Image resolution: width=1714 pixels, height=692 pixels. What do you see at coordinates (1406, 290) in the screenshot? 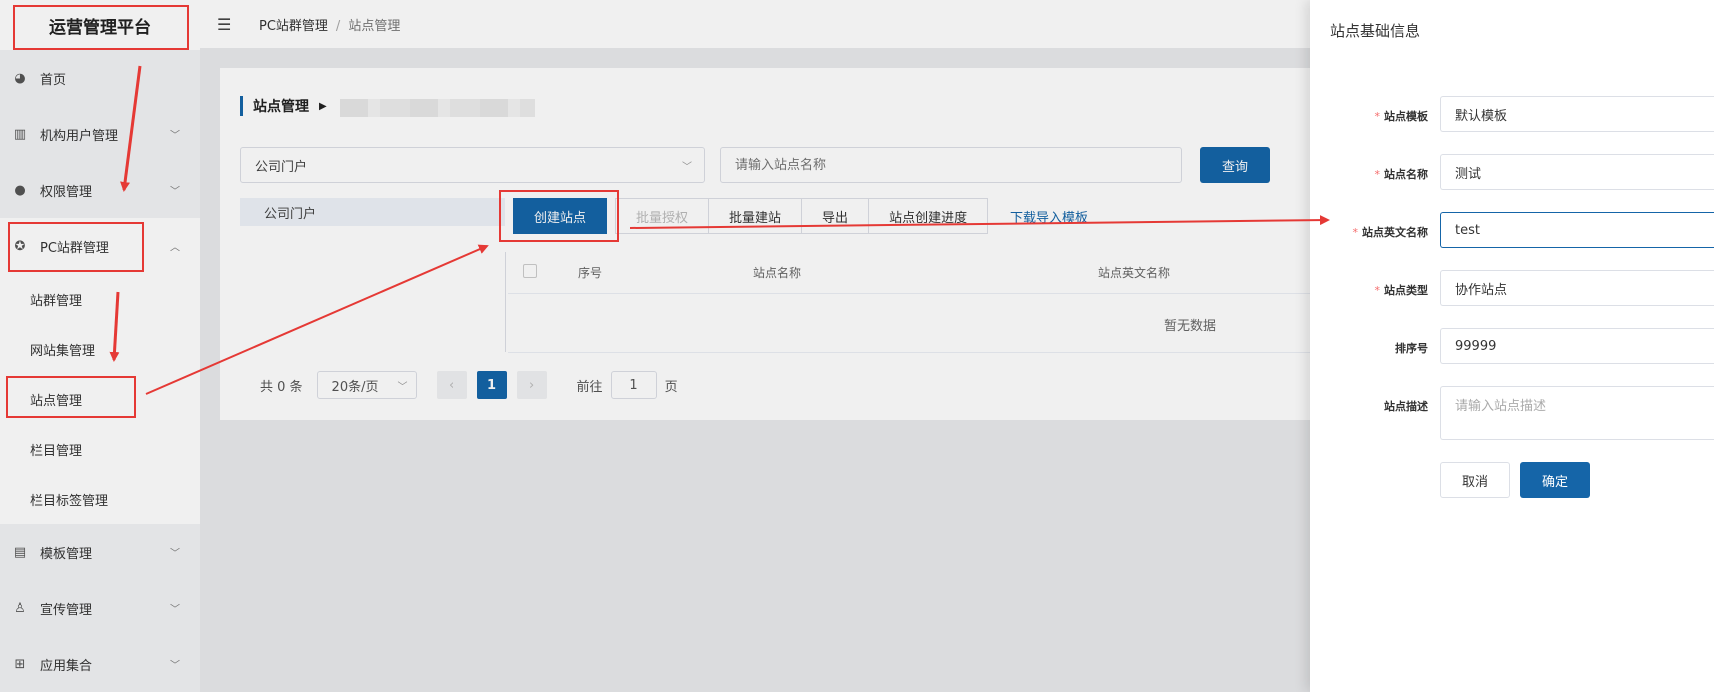
I see `form-label-text: 站点类型` at bounding box center [1406, 290].